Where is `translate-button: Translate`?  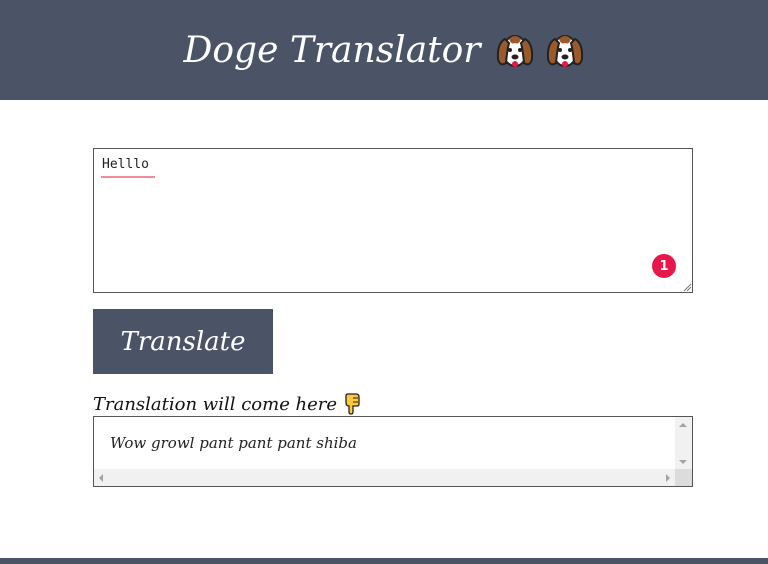 translate-button: Translate is located at coordinates (183, 341).